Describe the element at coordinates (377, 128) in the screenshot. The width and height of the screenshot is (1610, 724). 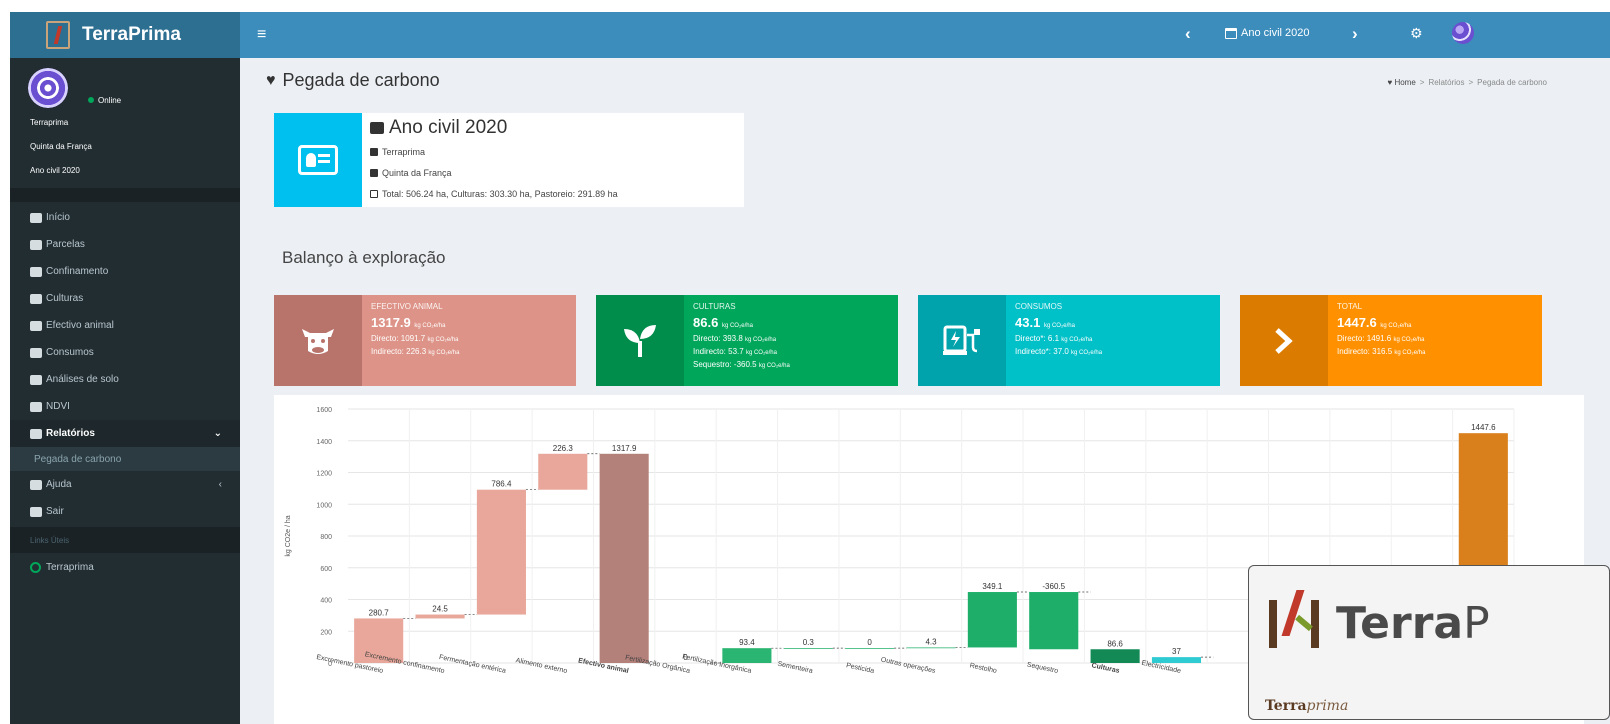
I see `briefcase-icon` at that location.